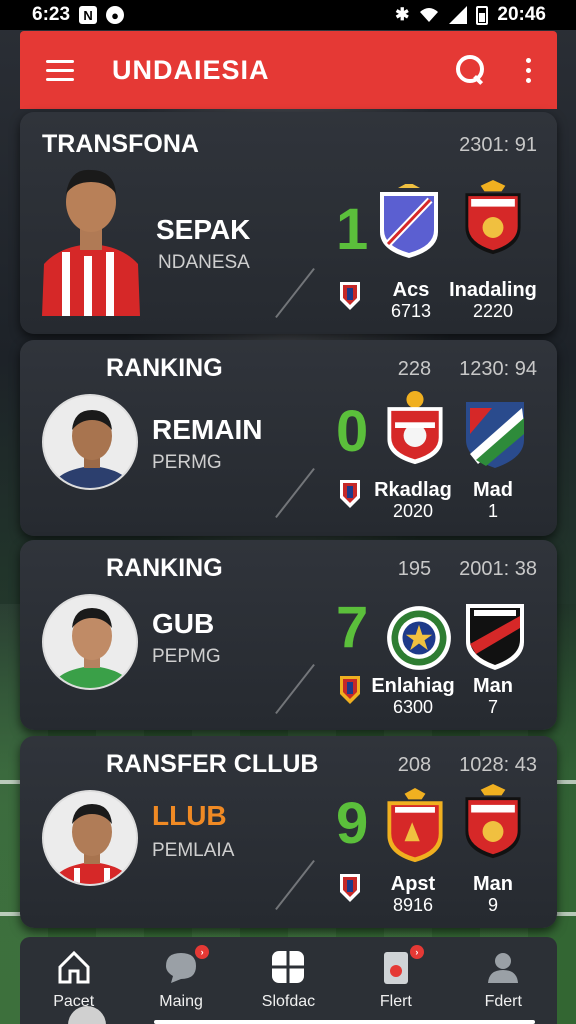 The image size is (576, 1024). I want to click on nav-label: Maing, so click(181, 1001).